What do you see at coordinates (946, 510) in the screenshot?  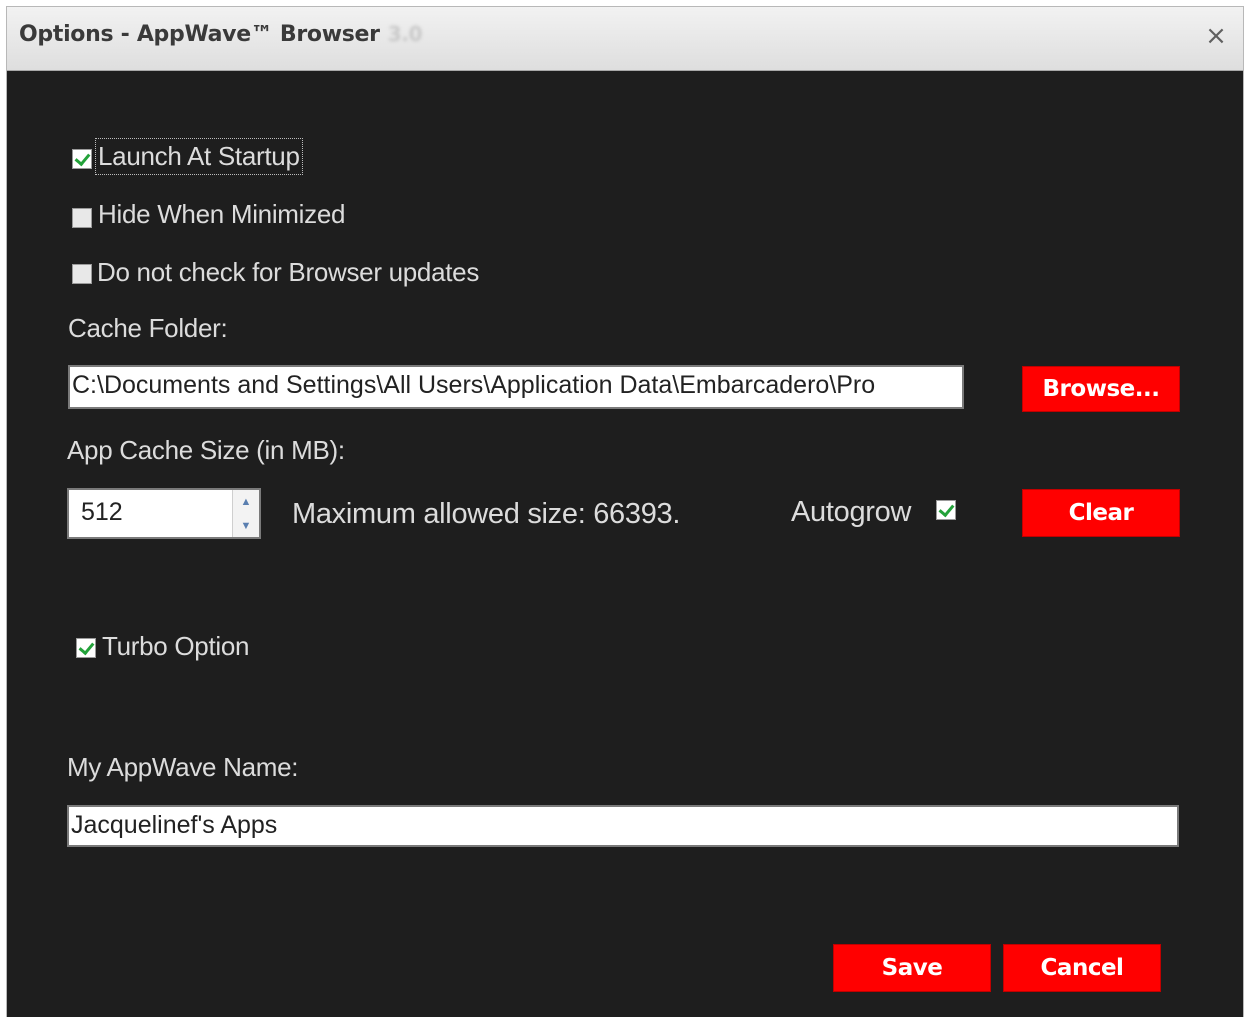 I see `autogrow-checkbox` at bounding box center [946, 510].